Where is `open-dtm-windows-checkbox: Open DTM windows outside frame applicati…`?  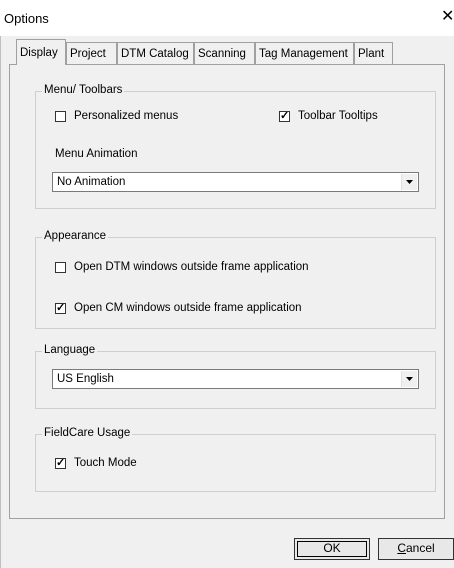
open-dtm-windows-checkbox: Open DTM windows outside frame applicati… is located at coordinates (182, 267).